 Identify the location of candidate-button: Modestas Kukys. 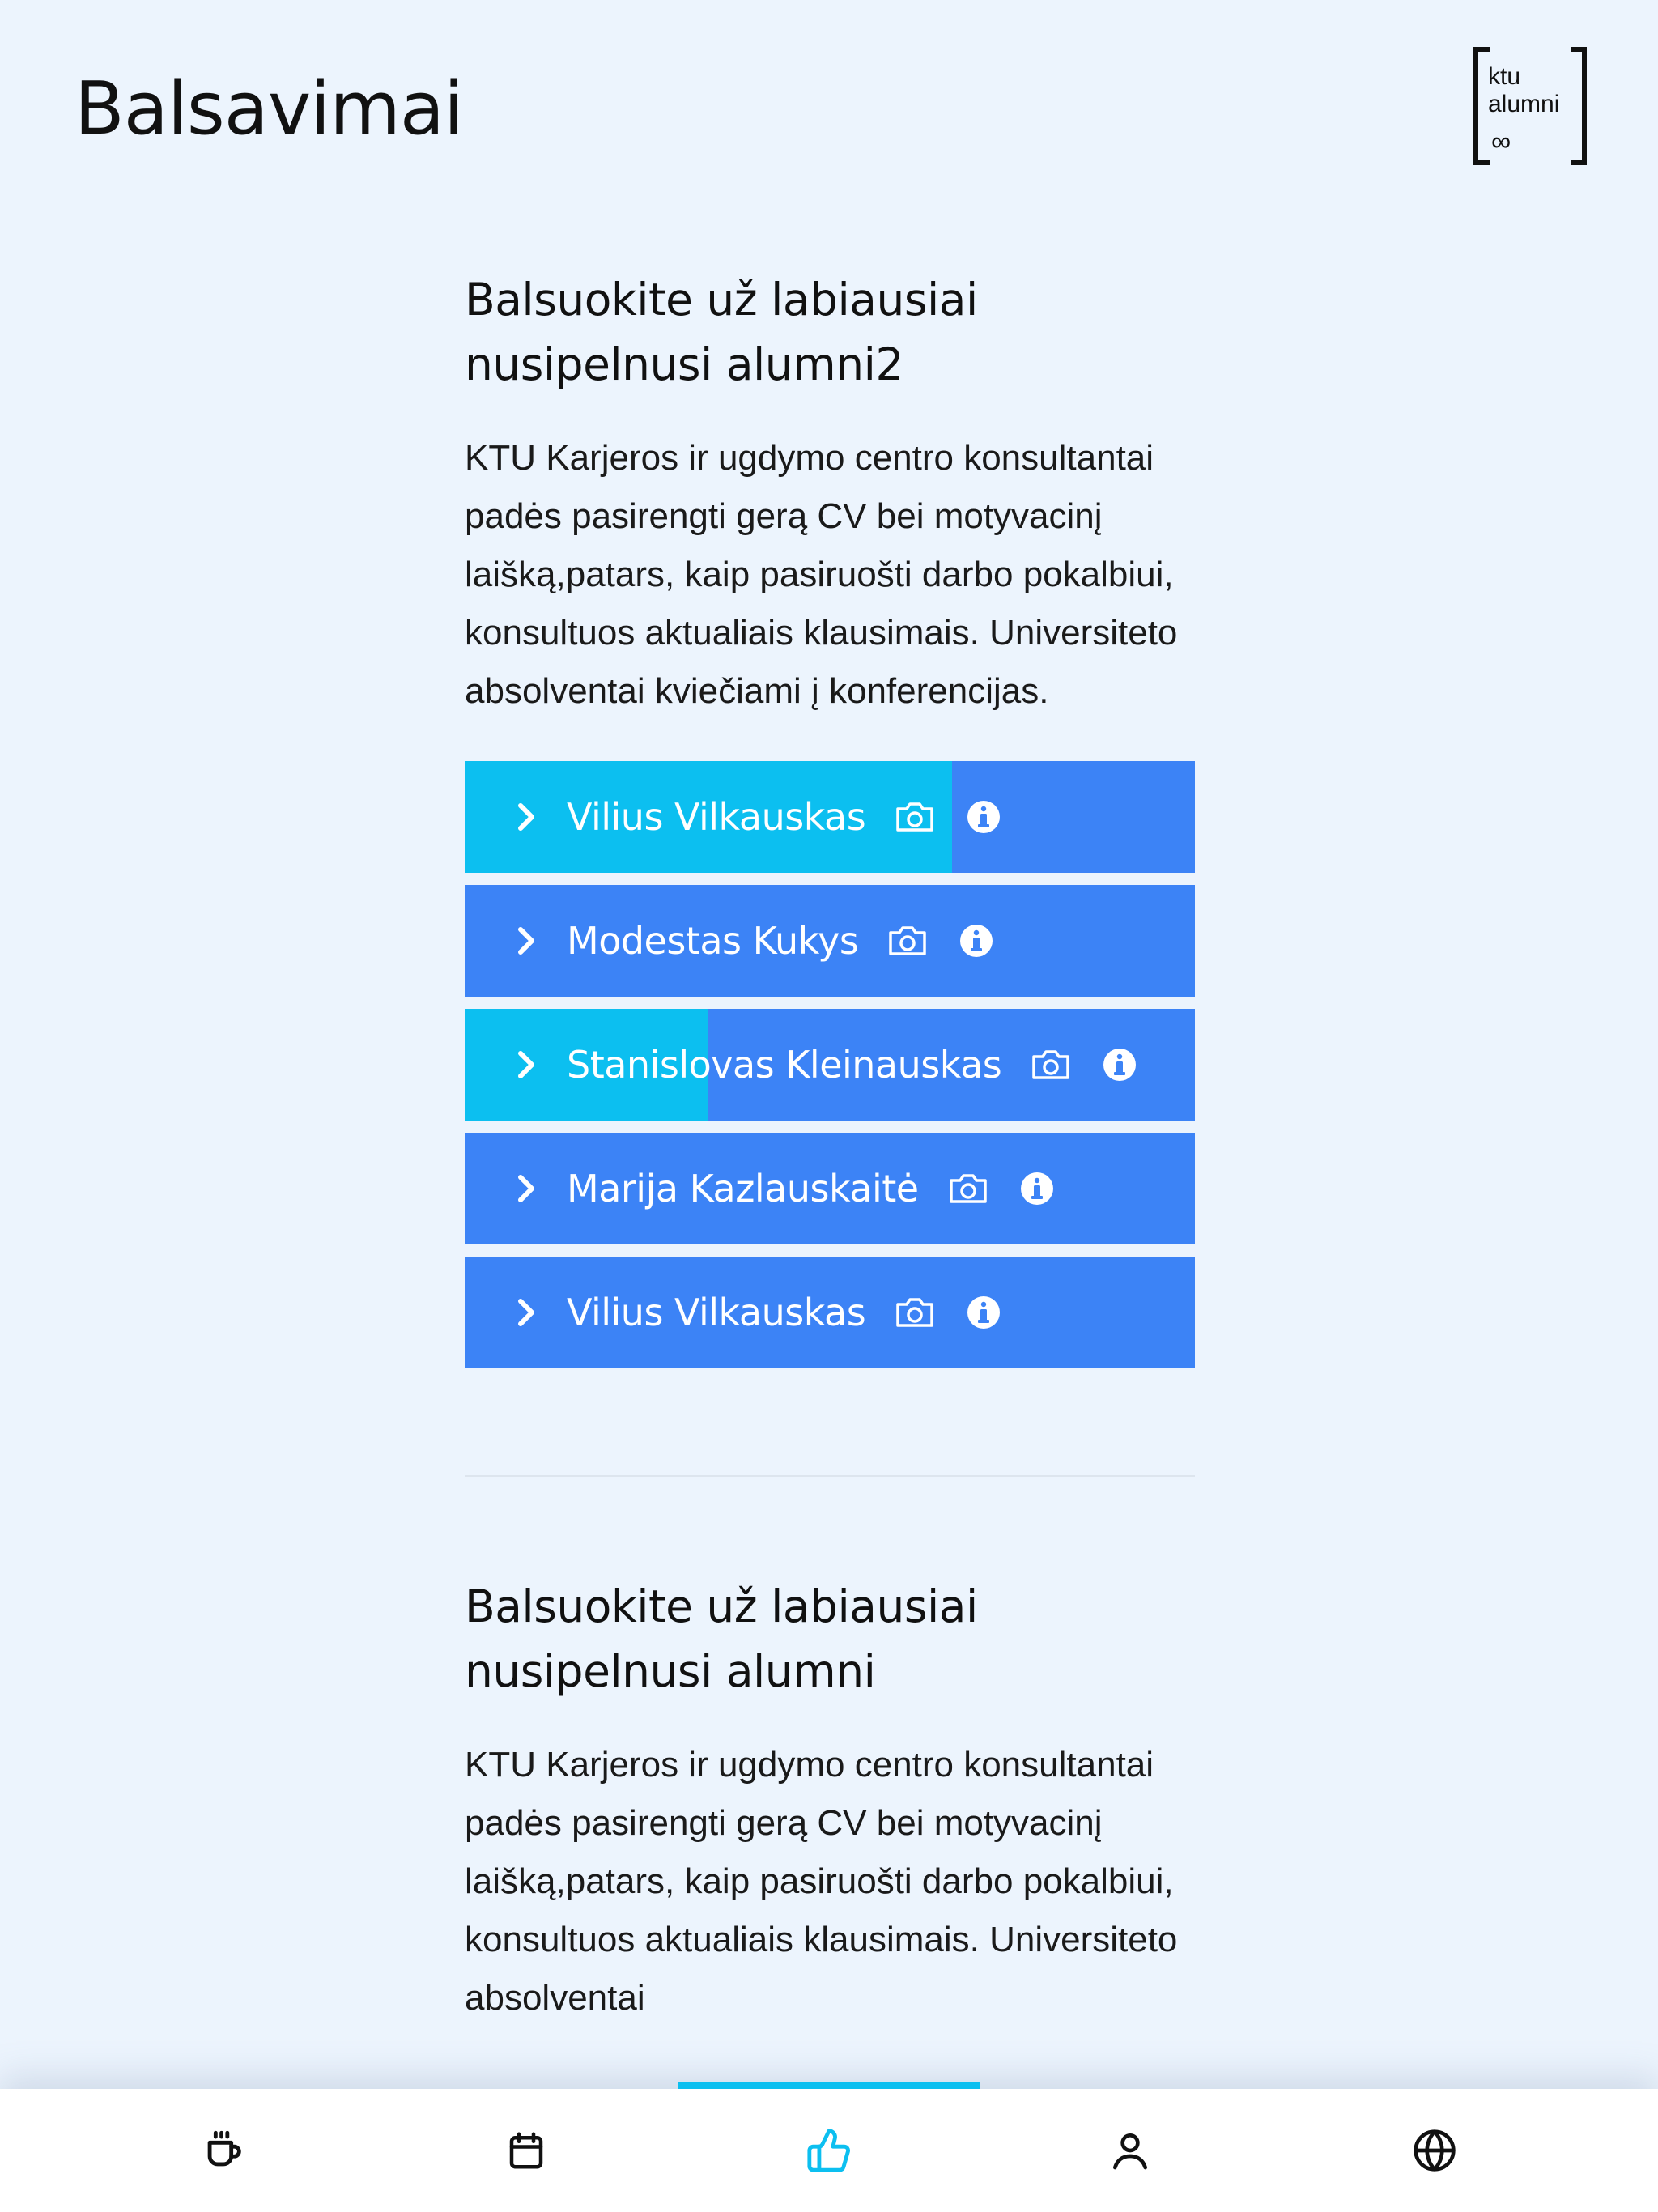
(830, 941).